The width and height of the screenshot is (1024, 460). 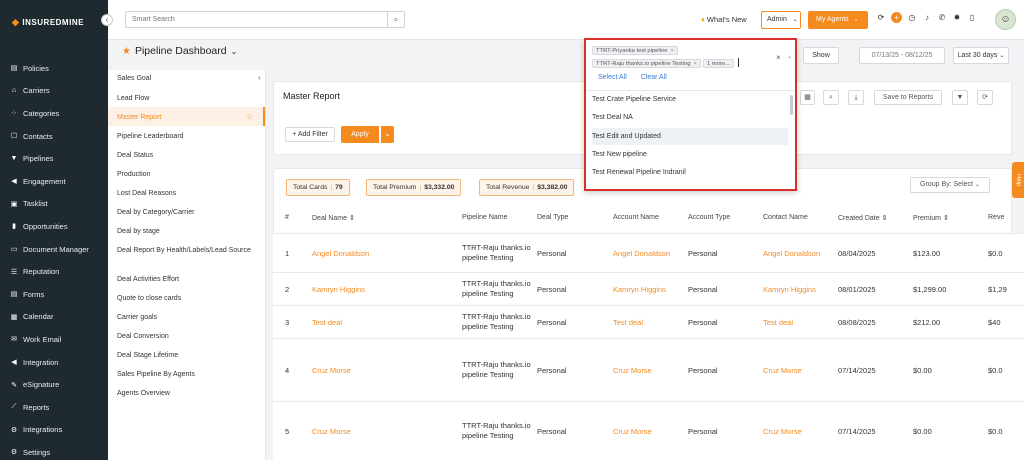 I want to click on pipeline-option: Test Crate Pipeline Service, so click(x=690, y=99).